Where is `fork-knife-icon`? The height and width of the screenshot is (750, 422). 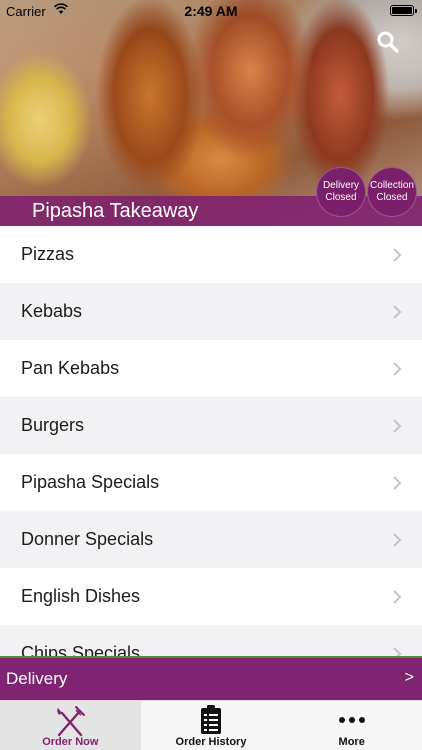
fork-knife-icon is located at coordinates (71, 721).